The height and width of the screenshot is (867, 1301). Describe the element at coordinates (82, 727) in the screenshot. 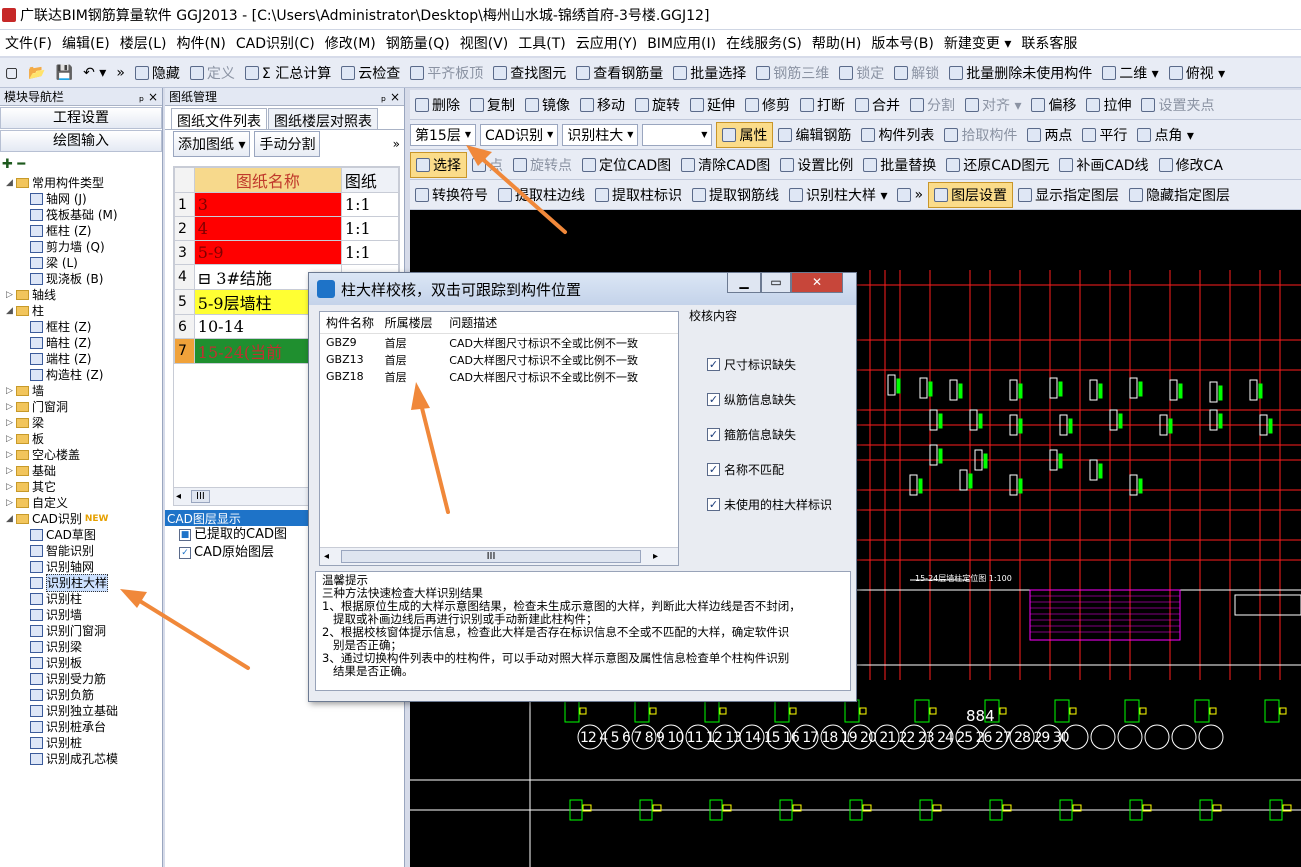

I see `nav-tree-item: 识别桩承台` at that location.